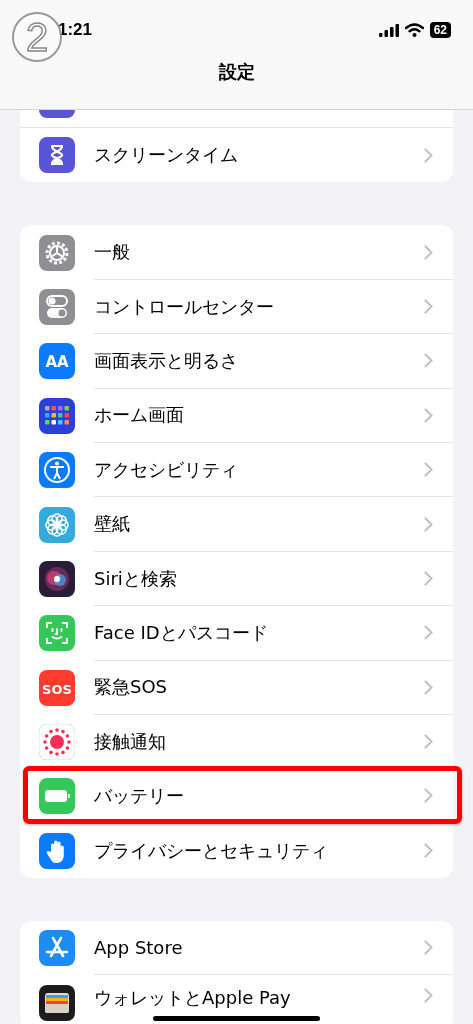  I want to click on row-label: スクリーンタイム, so click(166, 155).